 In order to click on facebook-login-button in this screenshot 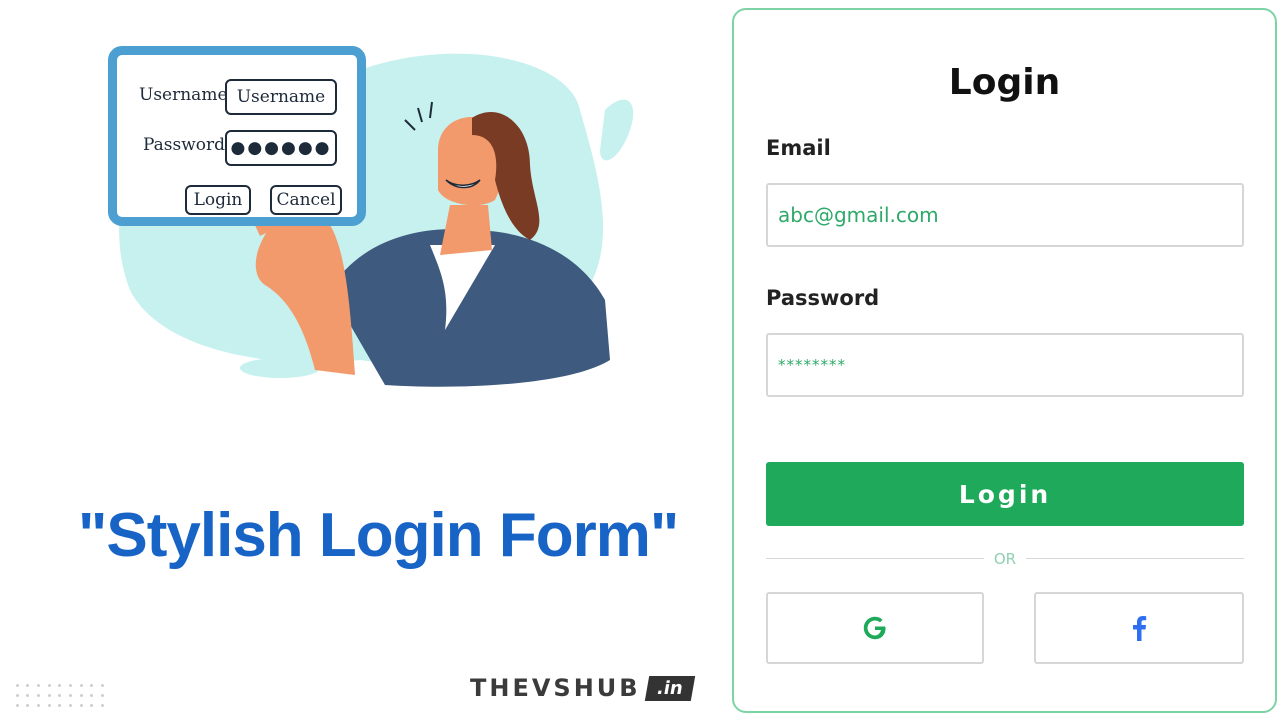, I will do `click(1139, 628)`.